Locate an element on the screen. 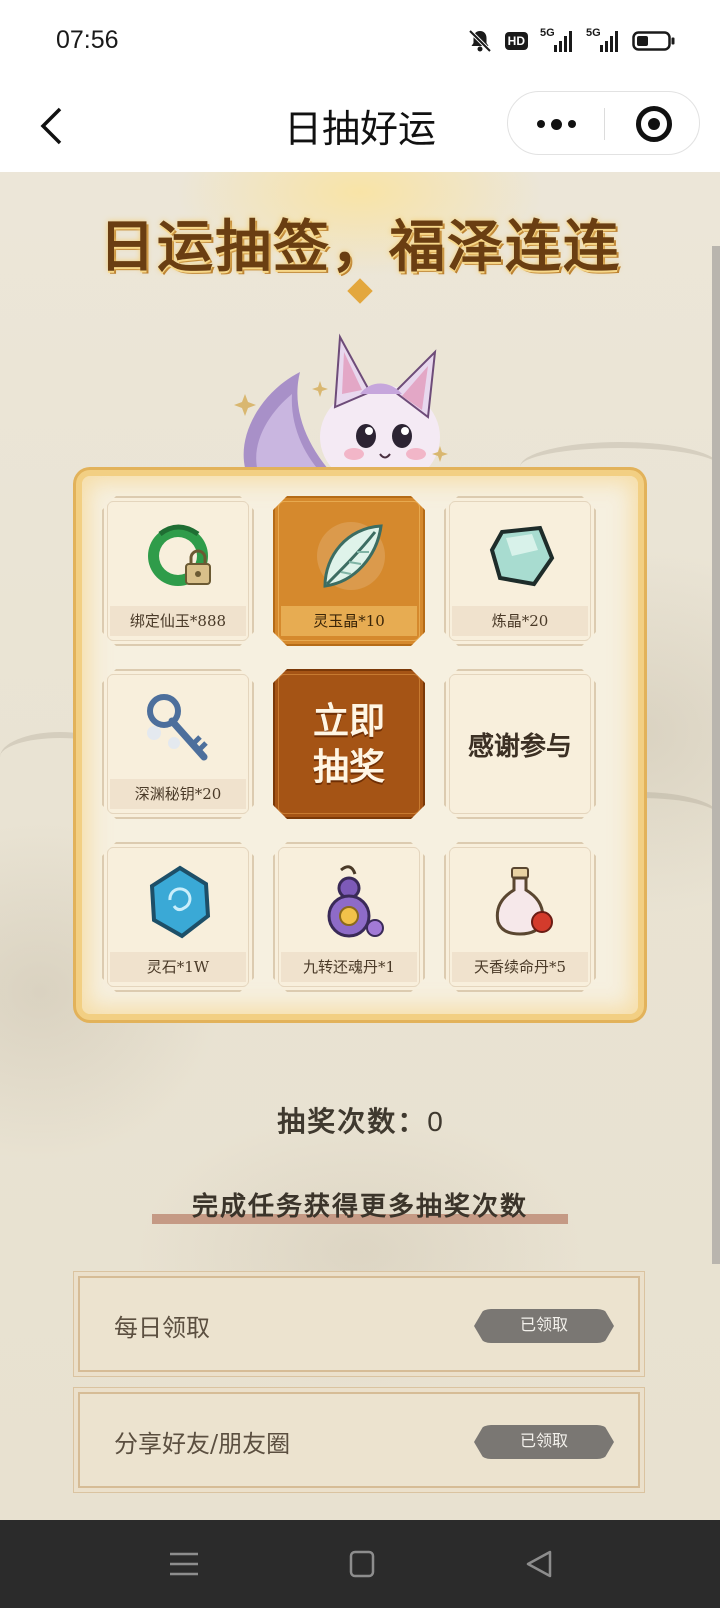 The width and height of the screenshot is (720, 1608). prize-label: 灵石*1W is located at coordinates (178, 967).